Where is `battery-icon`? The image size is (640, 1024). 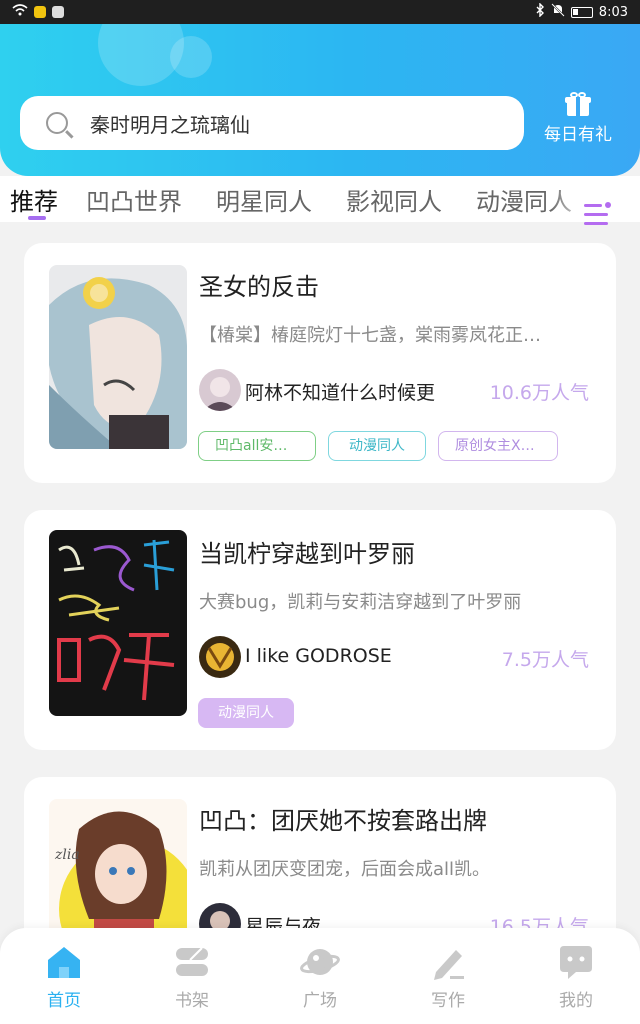
battery-icon is located at coordinates (581, 12).